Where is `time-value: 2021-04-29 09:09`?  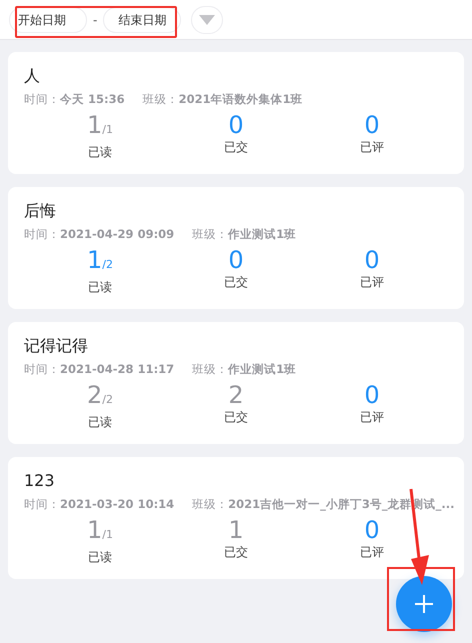
time-value: 2021-04-29 09:09 is located at coordinates (117, 234).